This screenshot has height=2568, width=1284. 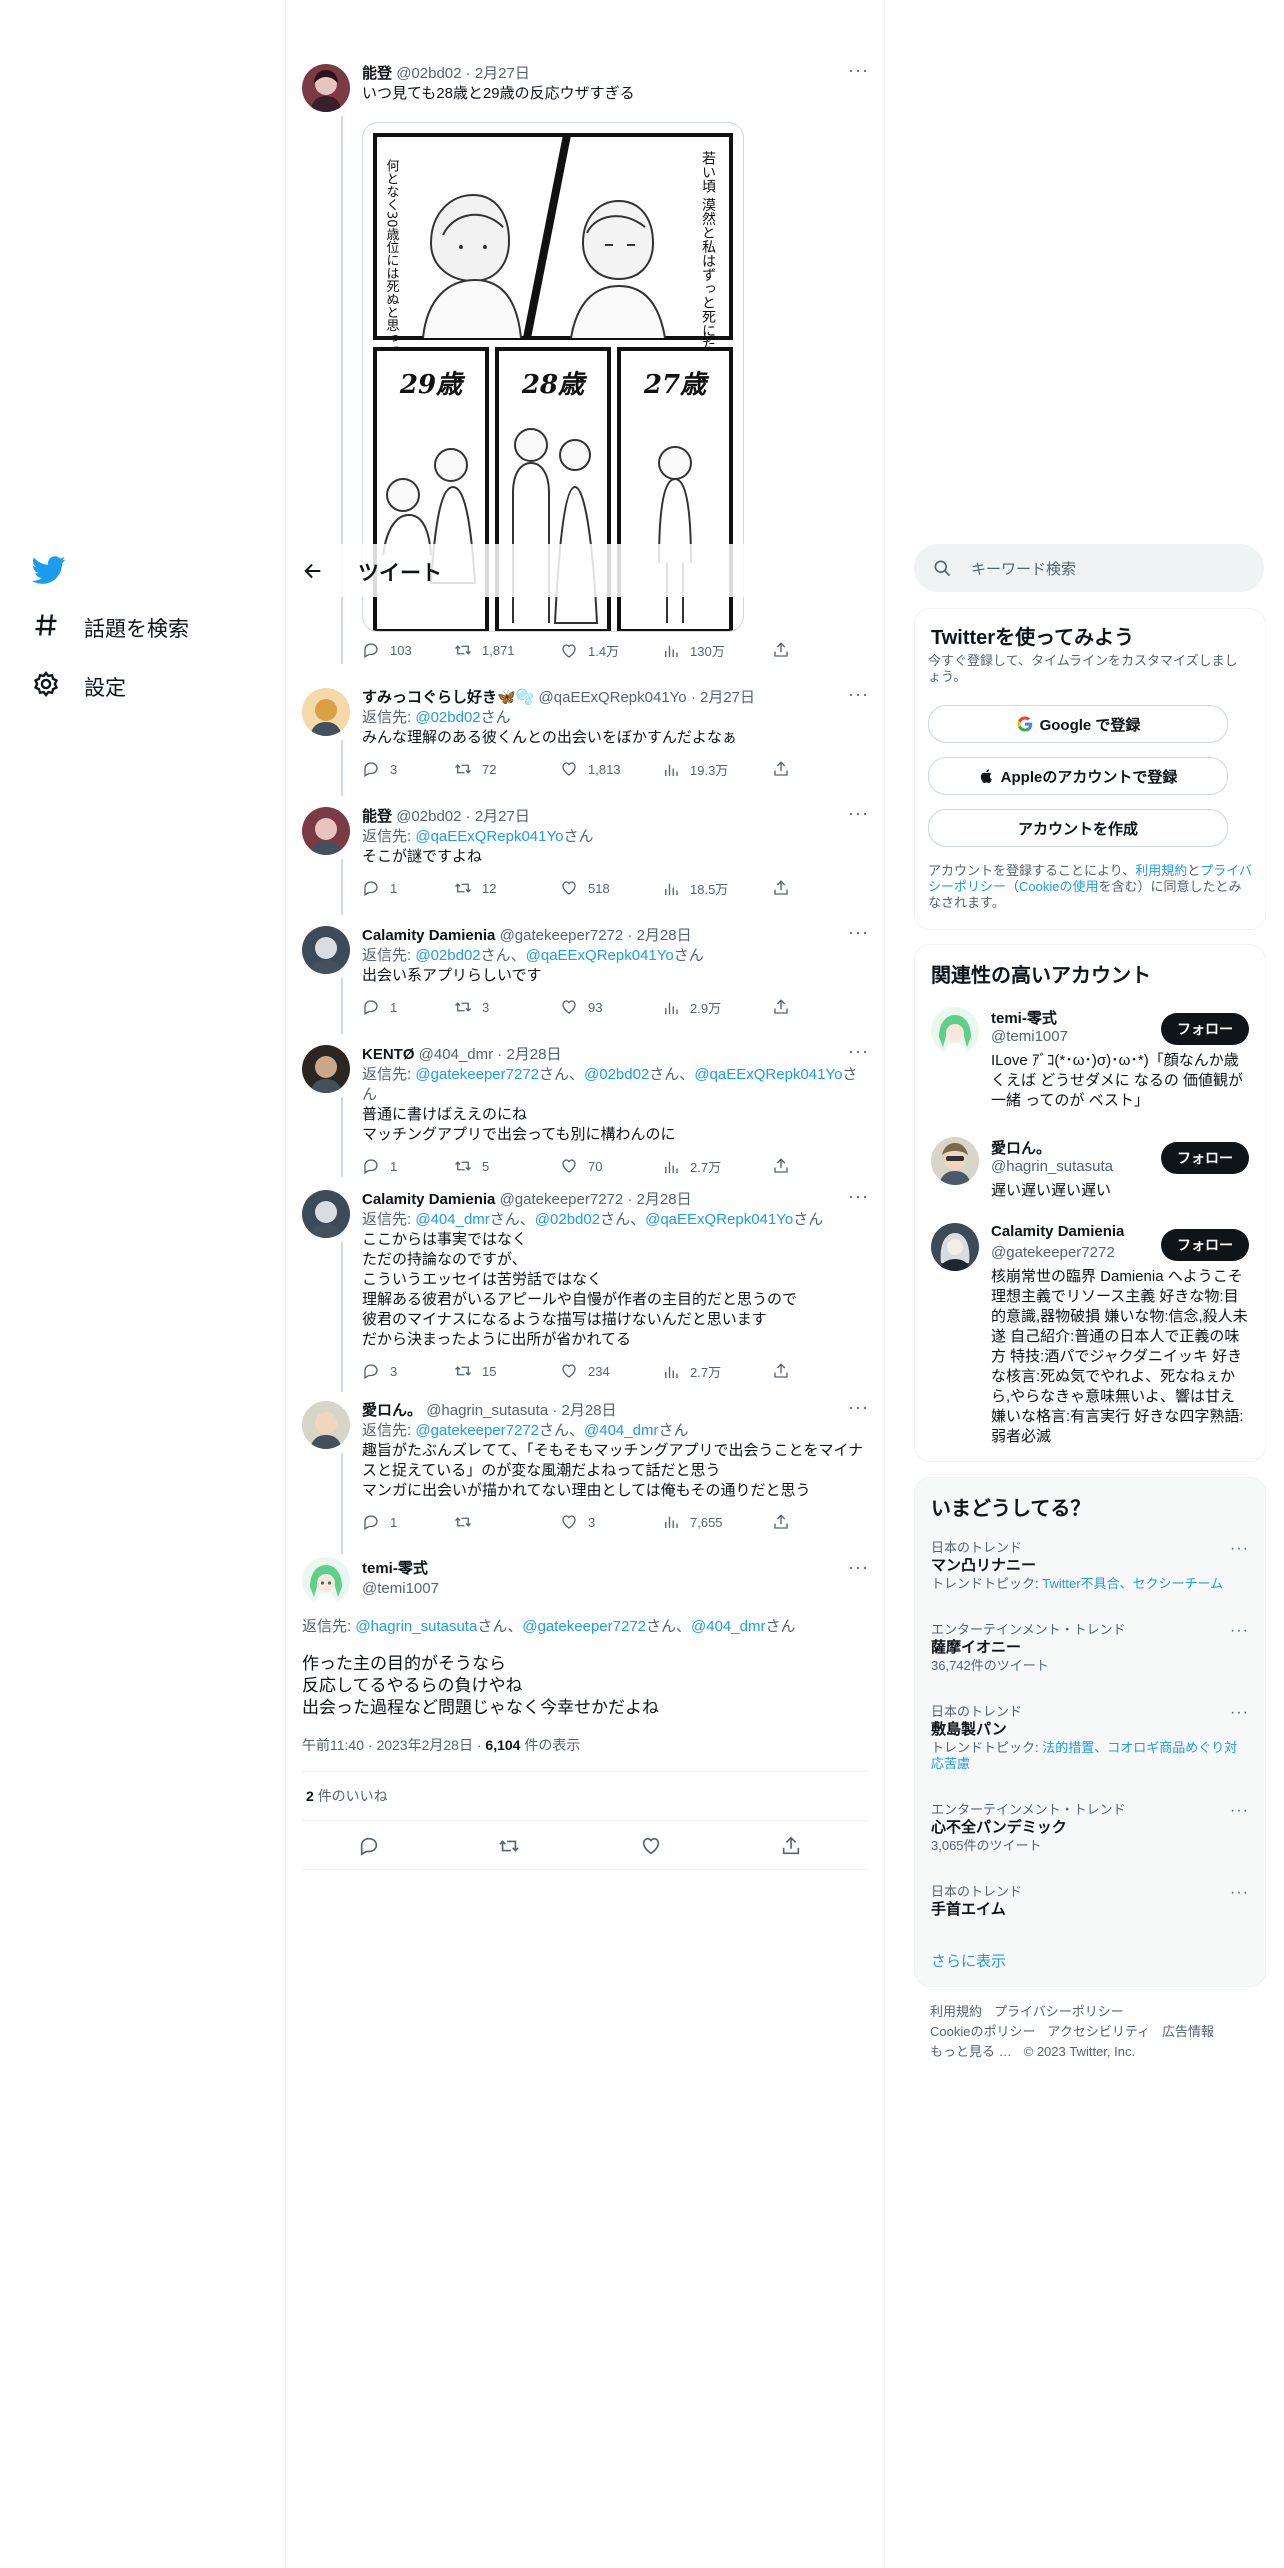 What do you see at coordinates (1078, 828) in the screenshot?
I see `create-account-button: アカウントを作成` at bounding box center [1078, 828].